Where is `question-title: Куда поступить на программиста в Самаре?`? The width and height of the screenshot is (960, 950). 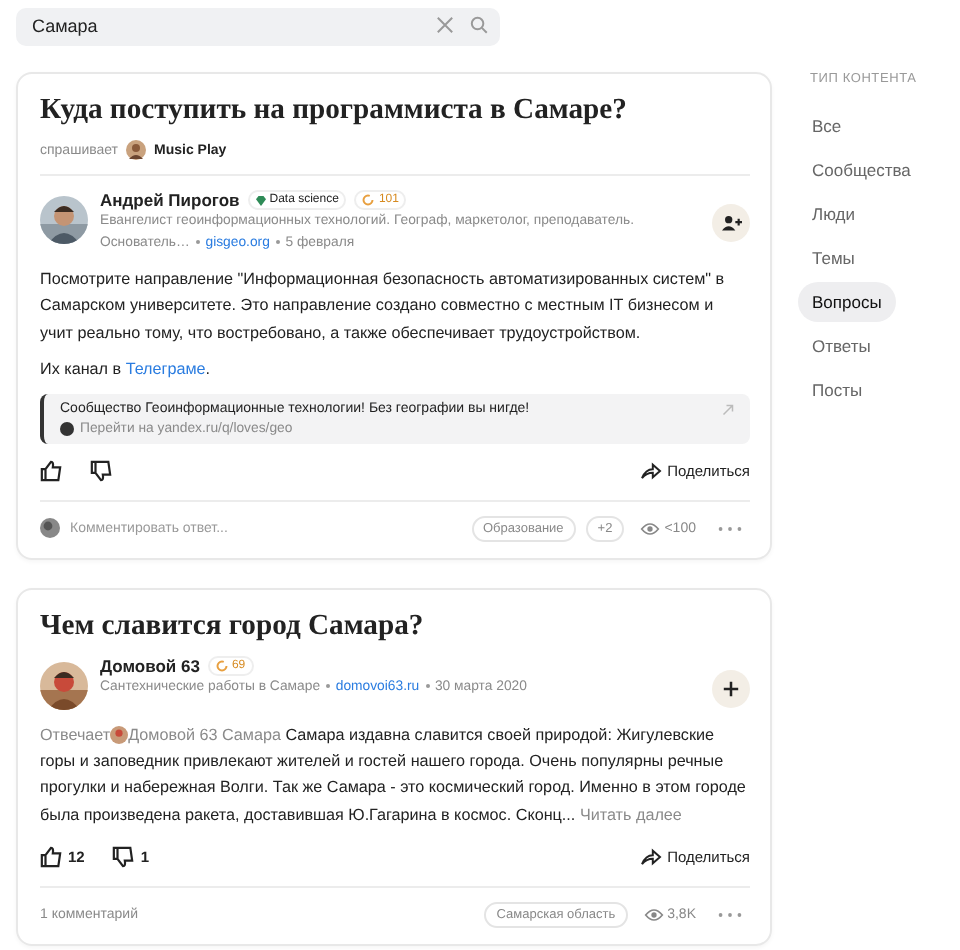 question-title: Куда поступить на программиста в Самаре? is located at coordinates (395, 111).